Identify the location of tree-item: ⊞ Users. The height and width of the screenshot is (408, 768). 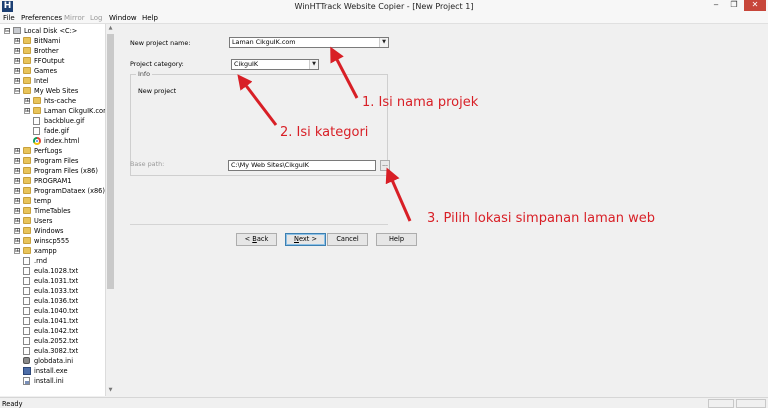
(52, 221).